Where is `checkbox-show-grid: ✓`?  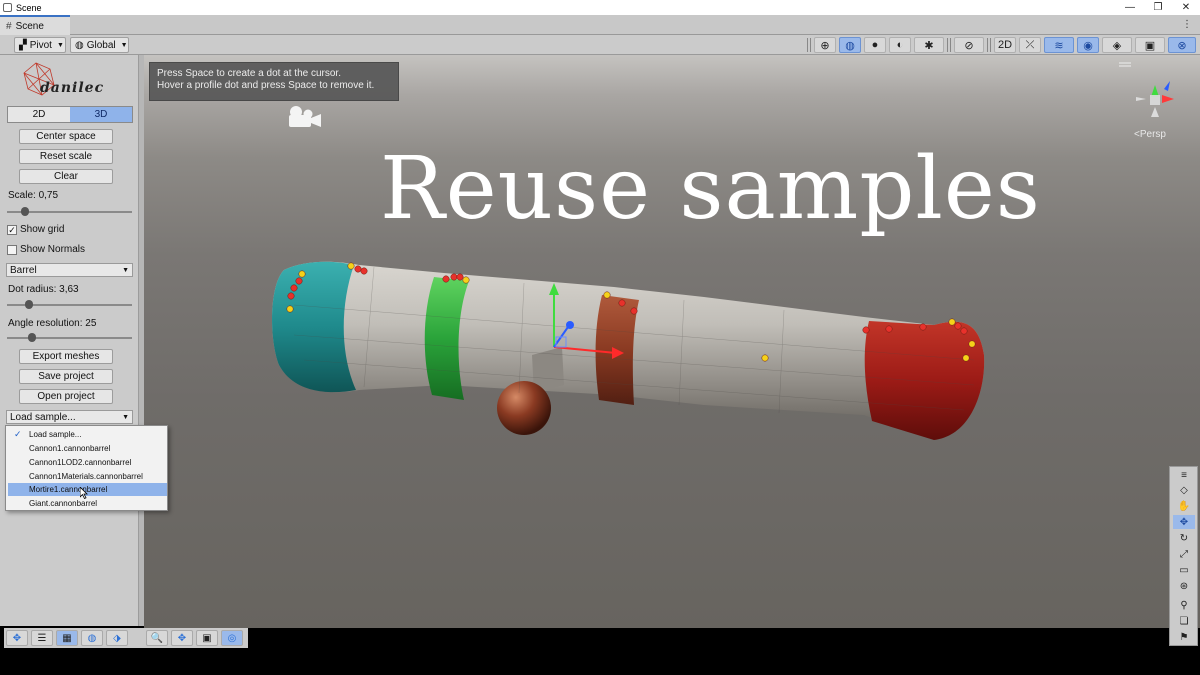 checkbox-show-grid: ✓ is located at coordinates (12, 229).